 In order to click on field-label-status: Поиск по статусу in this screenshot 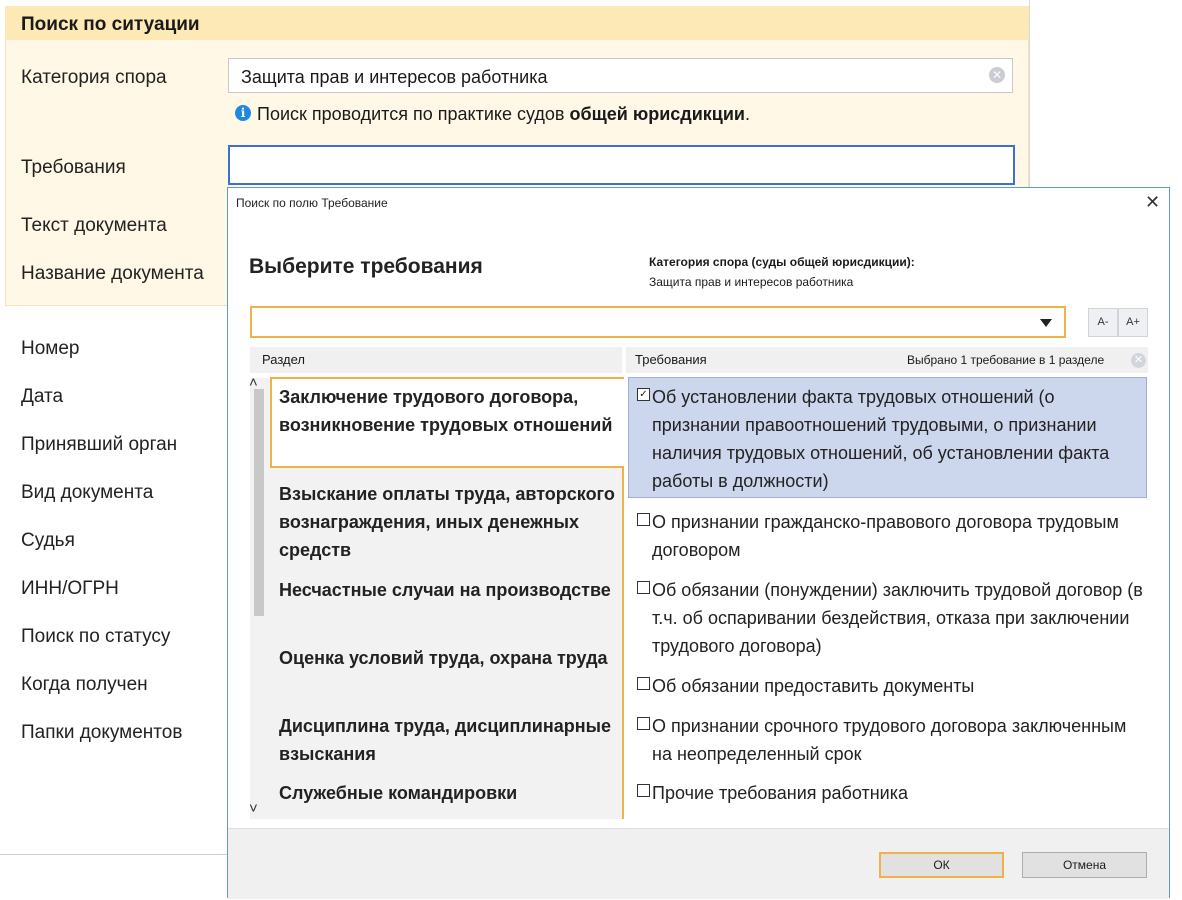, I will do `click(95, 637)`.